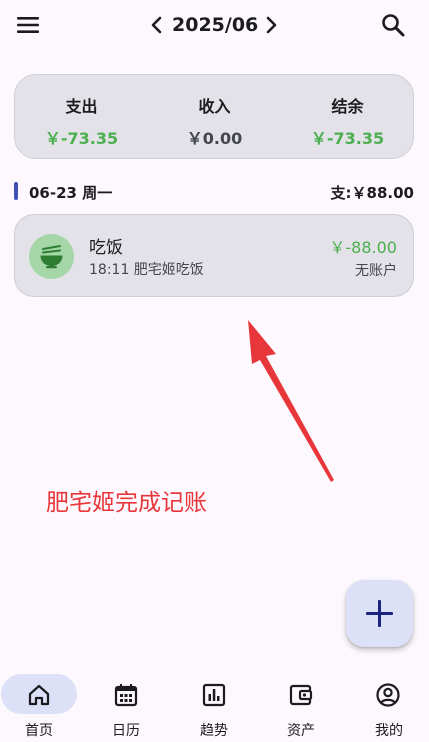 This screenshot has width=429, height=742. Describe the element at coordinates (51, 256) in the screenshot. I see `rice-bowl-icon` at that location.